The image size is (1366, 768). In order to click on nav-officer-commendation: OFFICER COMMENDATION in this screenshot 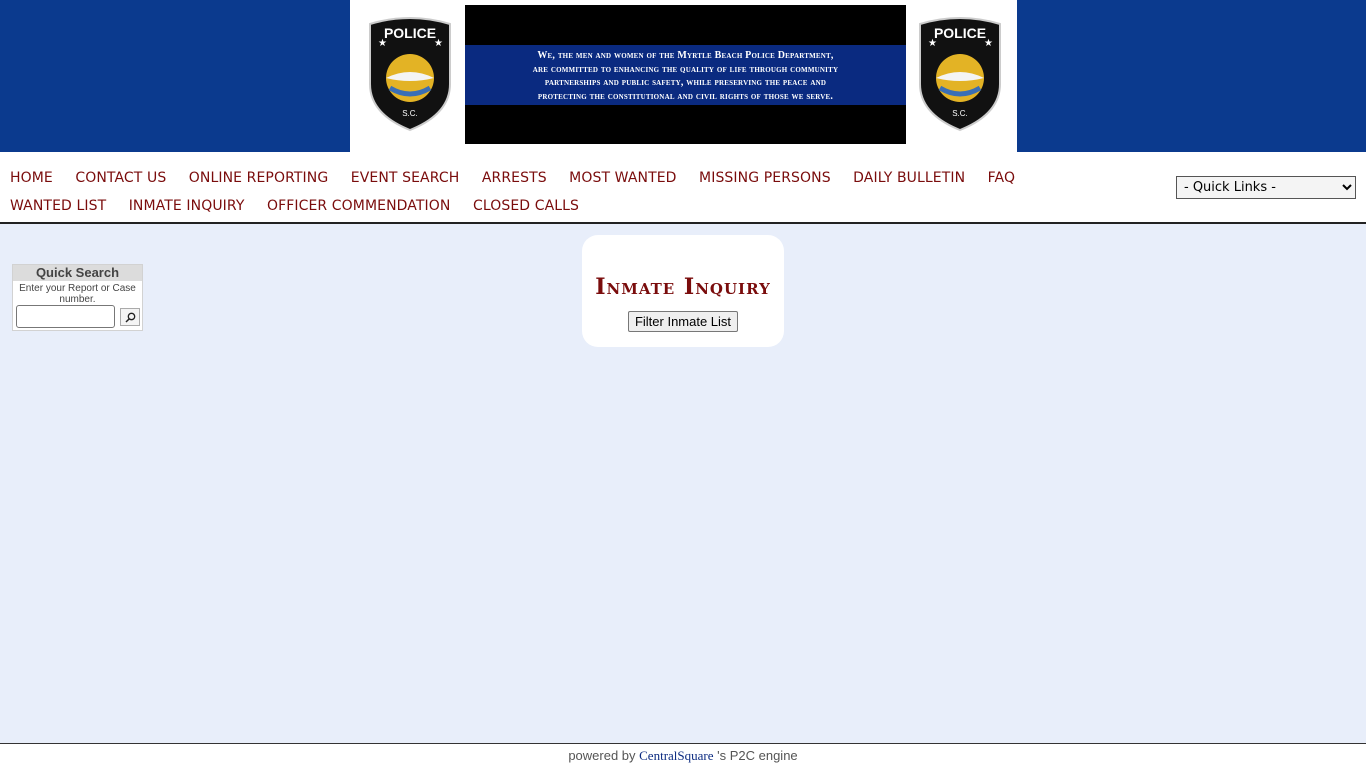, I will do `click(359, 206)`.